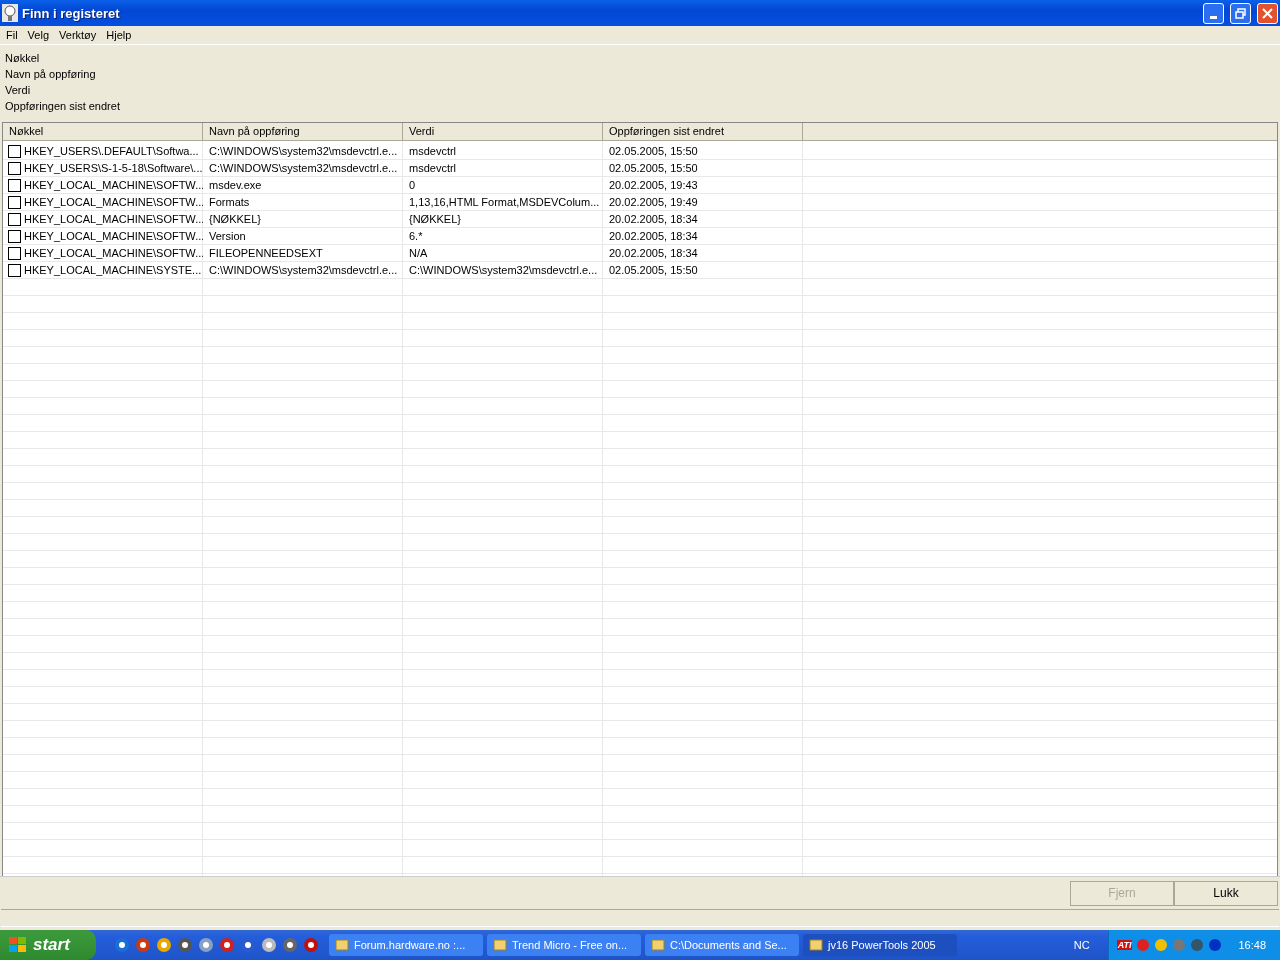 The height and width of the screenshot is (960, 1280). I want to click on filter-label: Oppføringen sist endret, so click(63, 106).